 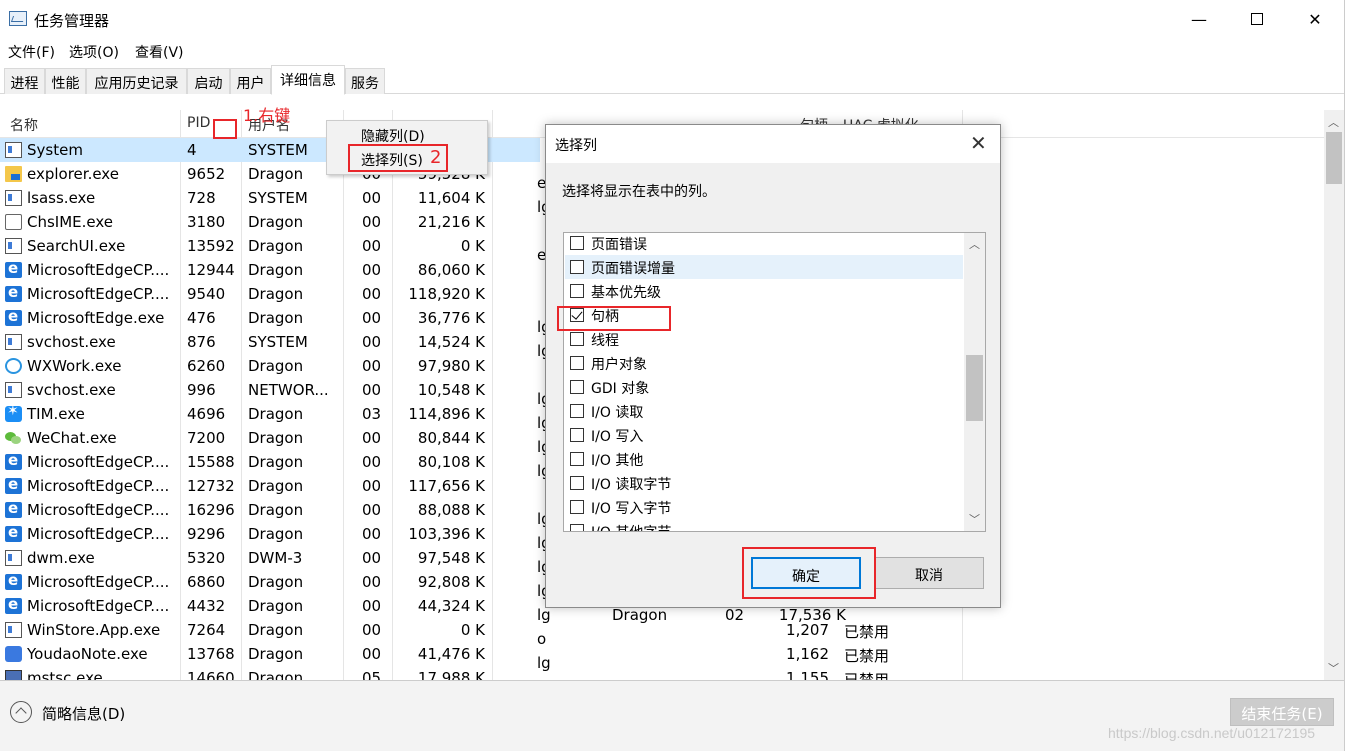 I want to click on checklist-item: I/O 读取, so click(x=764, y=411).